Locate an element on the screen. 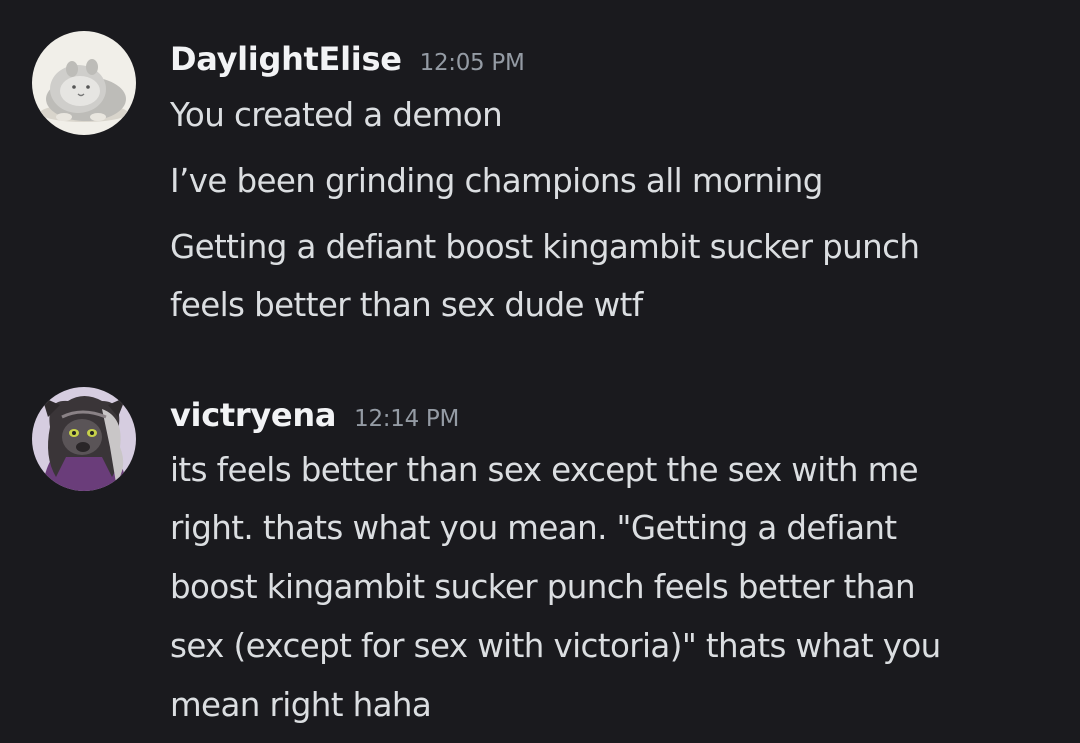 The image size is (1080, 743). timestamp: 12:14 PM is located at coordinates (406, 419).